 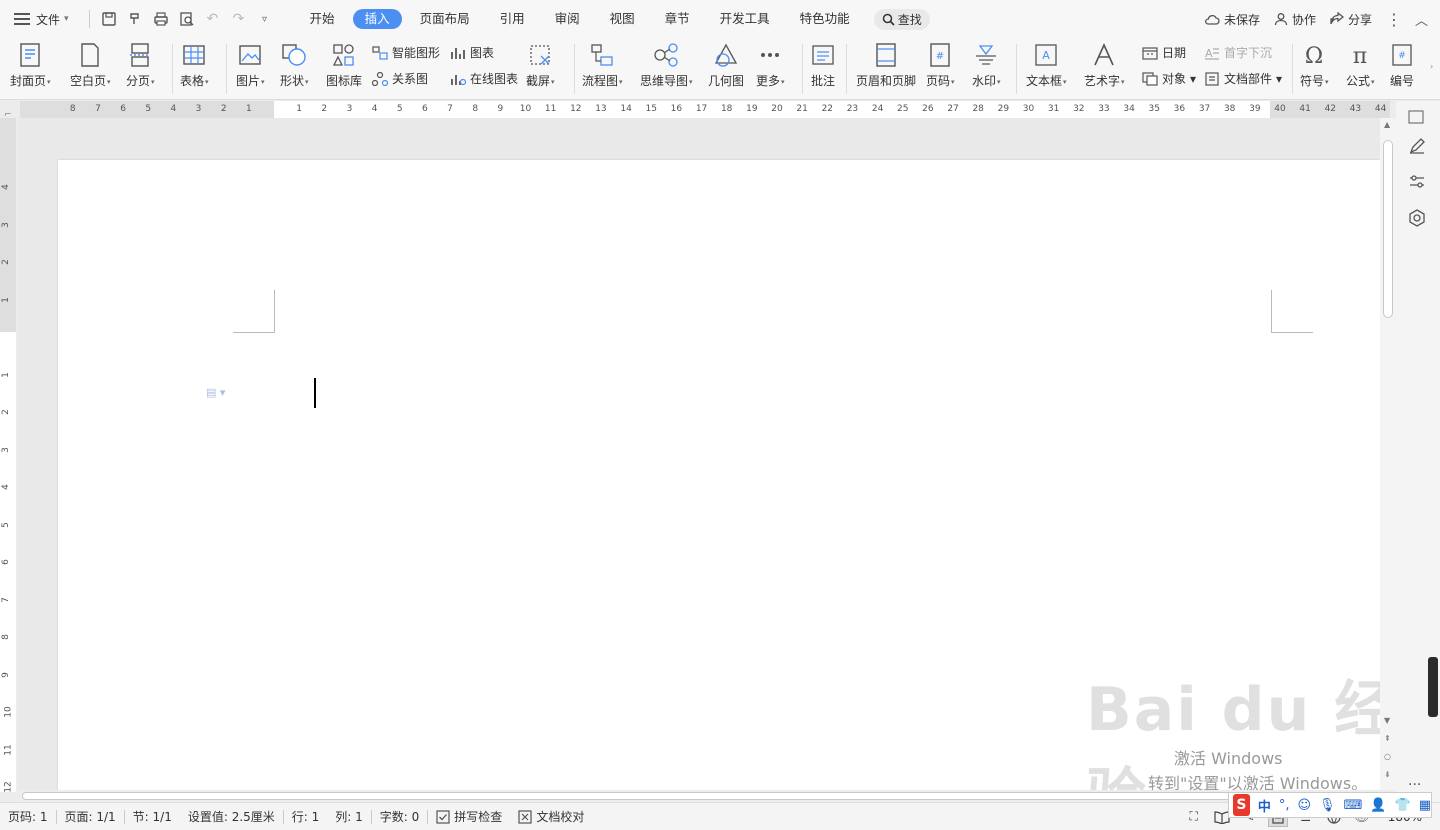 I want to click on page-break-button: 分页▾, so click(x=140, y=65).